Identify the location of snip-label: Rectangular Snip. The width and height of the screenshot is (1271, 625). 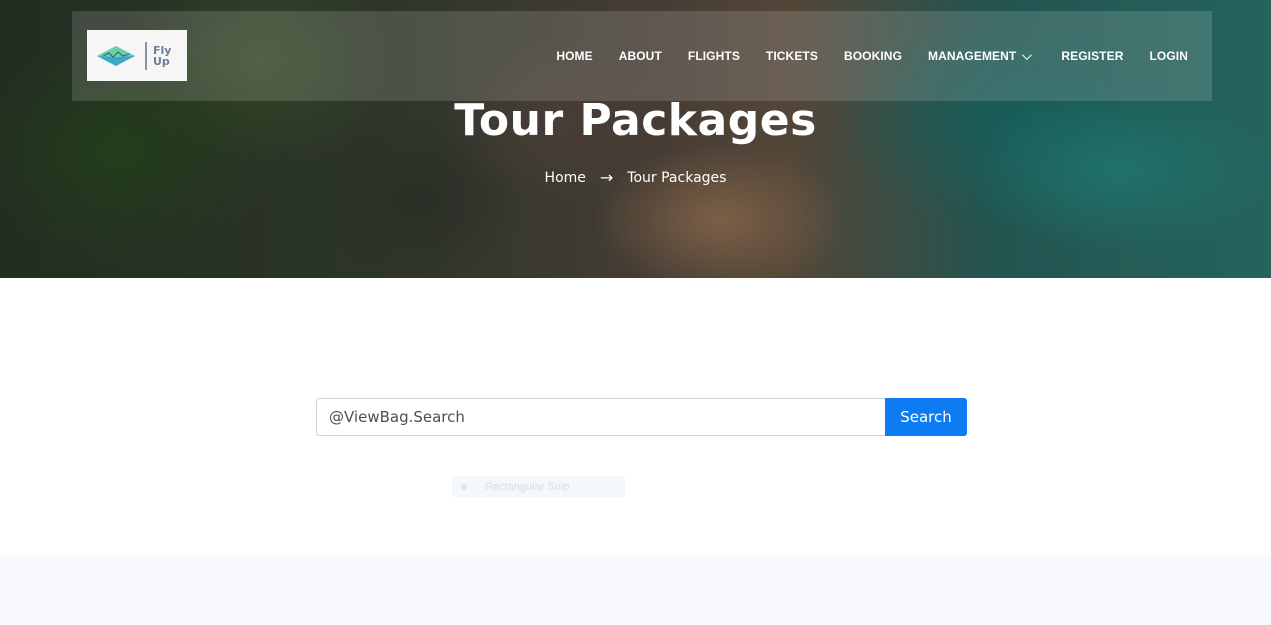
(527, 486).